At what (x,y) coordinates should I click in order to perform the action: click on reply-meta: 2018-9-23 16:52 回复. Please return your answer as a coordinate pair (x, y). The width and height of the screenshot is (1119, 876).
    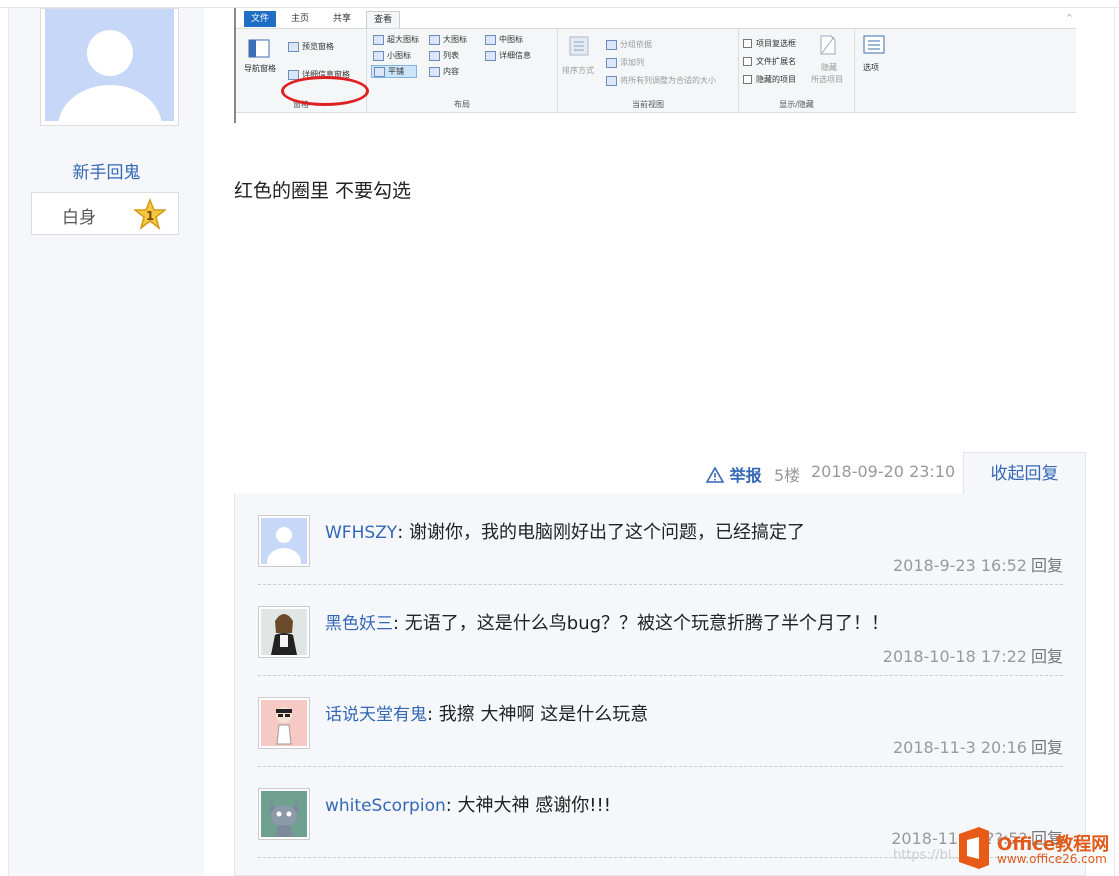
    Looking at the image, I should click on (978, 564).